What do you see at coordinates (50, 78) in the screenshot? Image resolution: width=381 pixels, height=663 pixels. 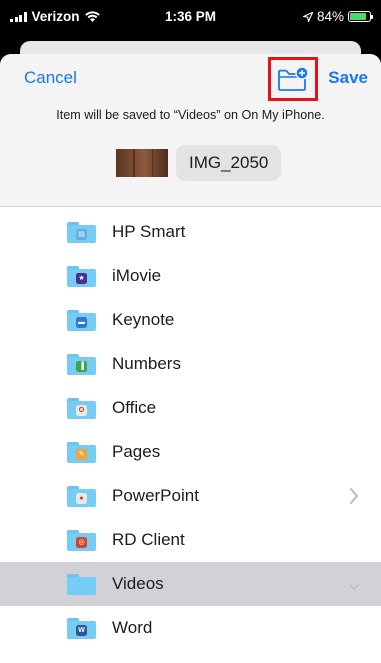 I see `cancel-button: Cancel` at bounding box center [50, 78].